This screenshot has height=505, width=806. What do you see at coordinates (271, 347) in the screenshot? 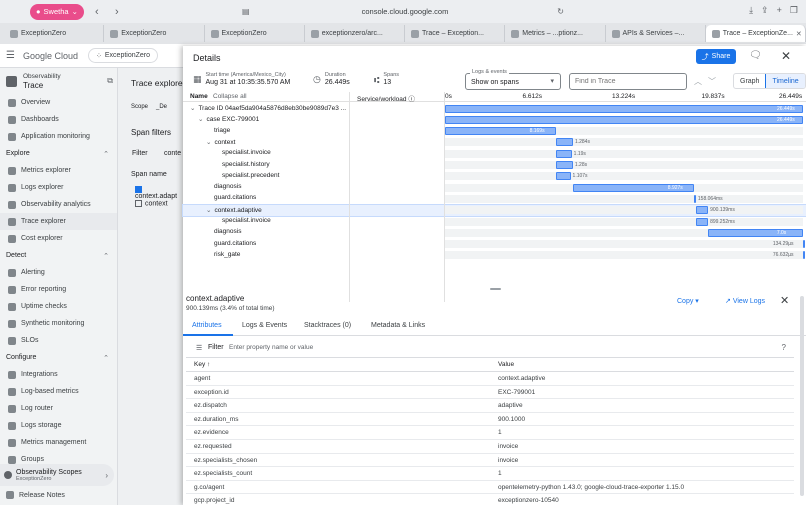
I see `filter-placeholder: Enter property name or value` at bounding box center [271, 347].